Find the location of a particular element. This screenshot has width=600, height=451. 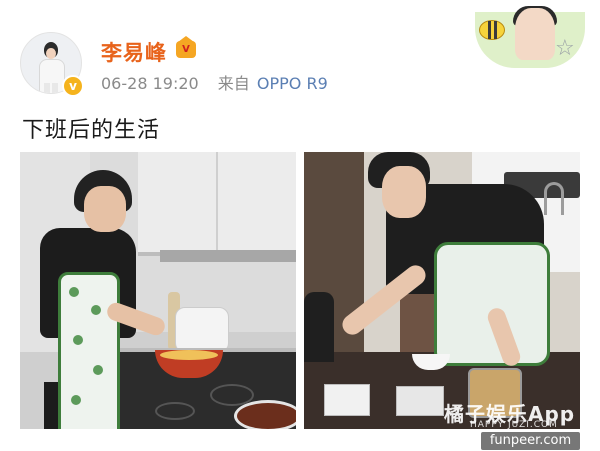

sticker-portrait-icon is located at coordinates (535, 34).